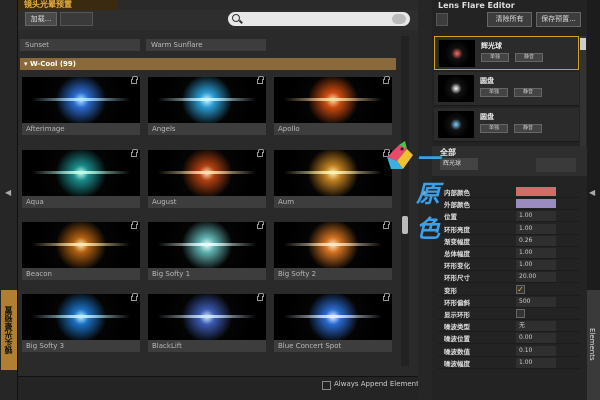 The height and width of the screenshot is (400, 600). I want to click on search-input, so click(319, 19).